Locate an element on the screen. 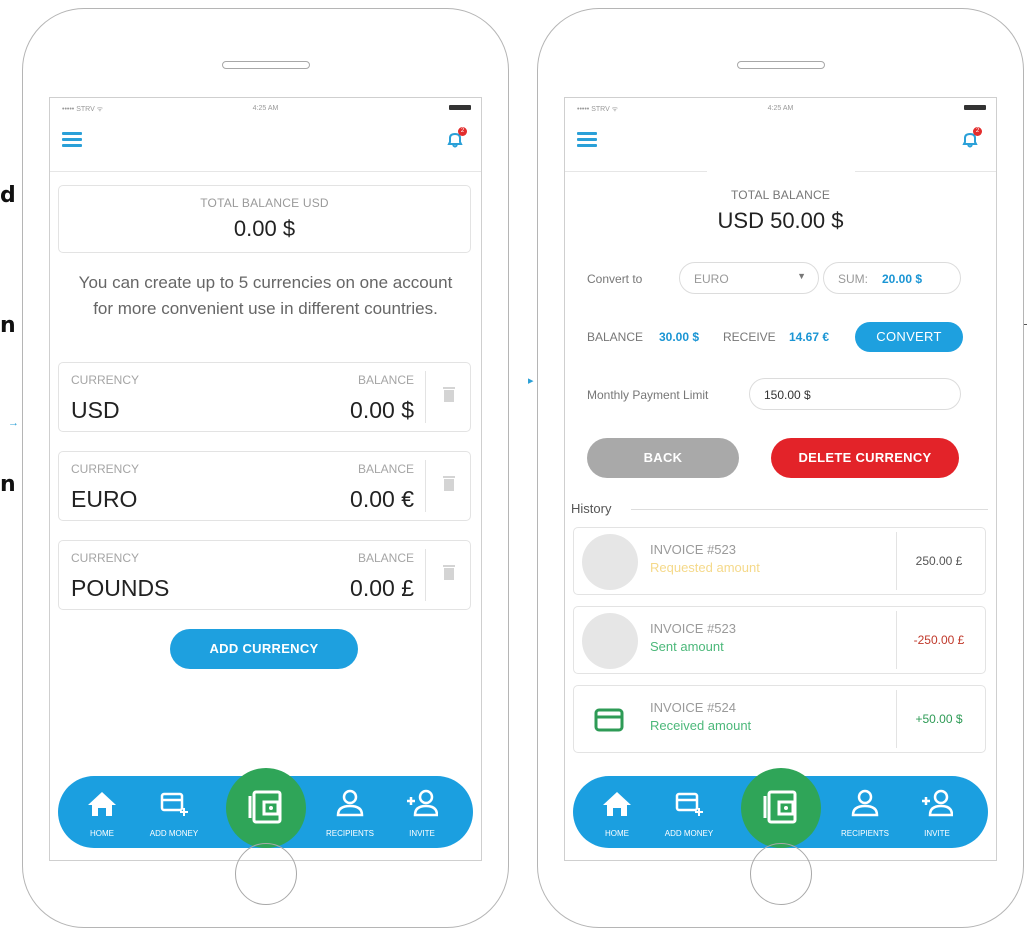 The image size is (1027, 931). status-bar: ••••• STRV ᯤ 4:25 AM is located at coordinates (780, 107).